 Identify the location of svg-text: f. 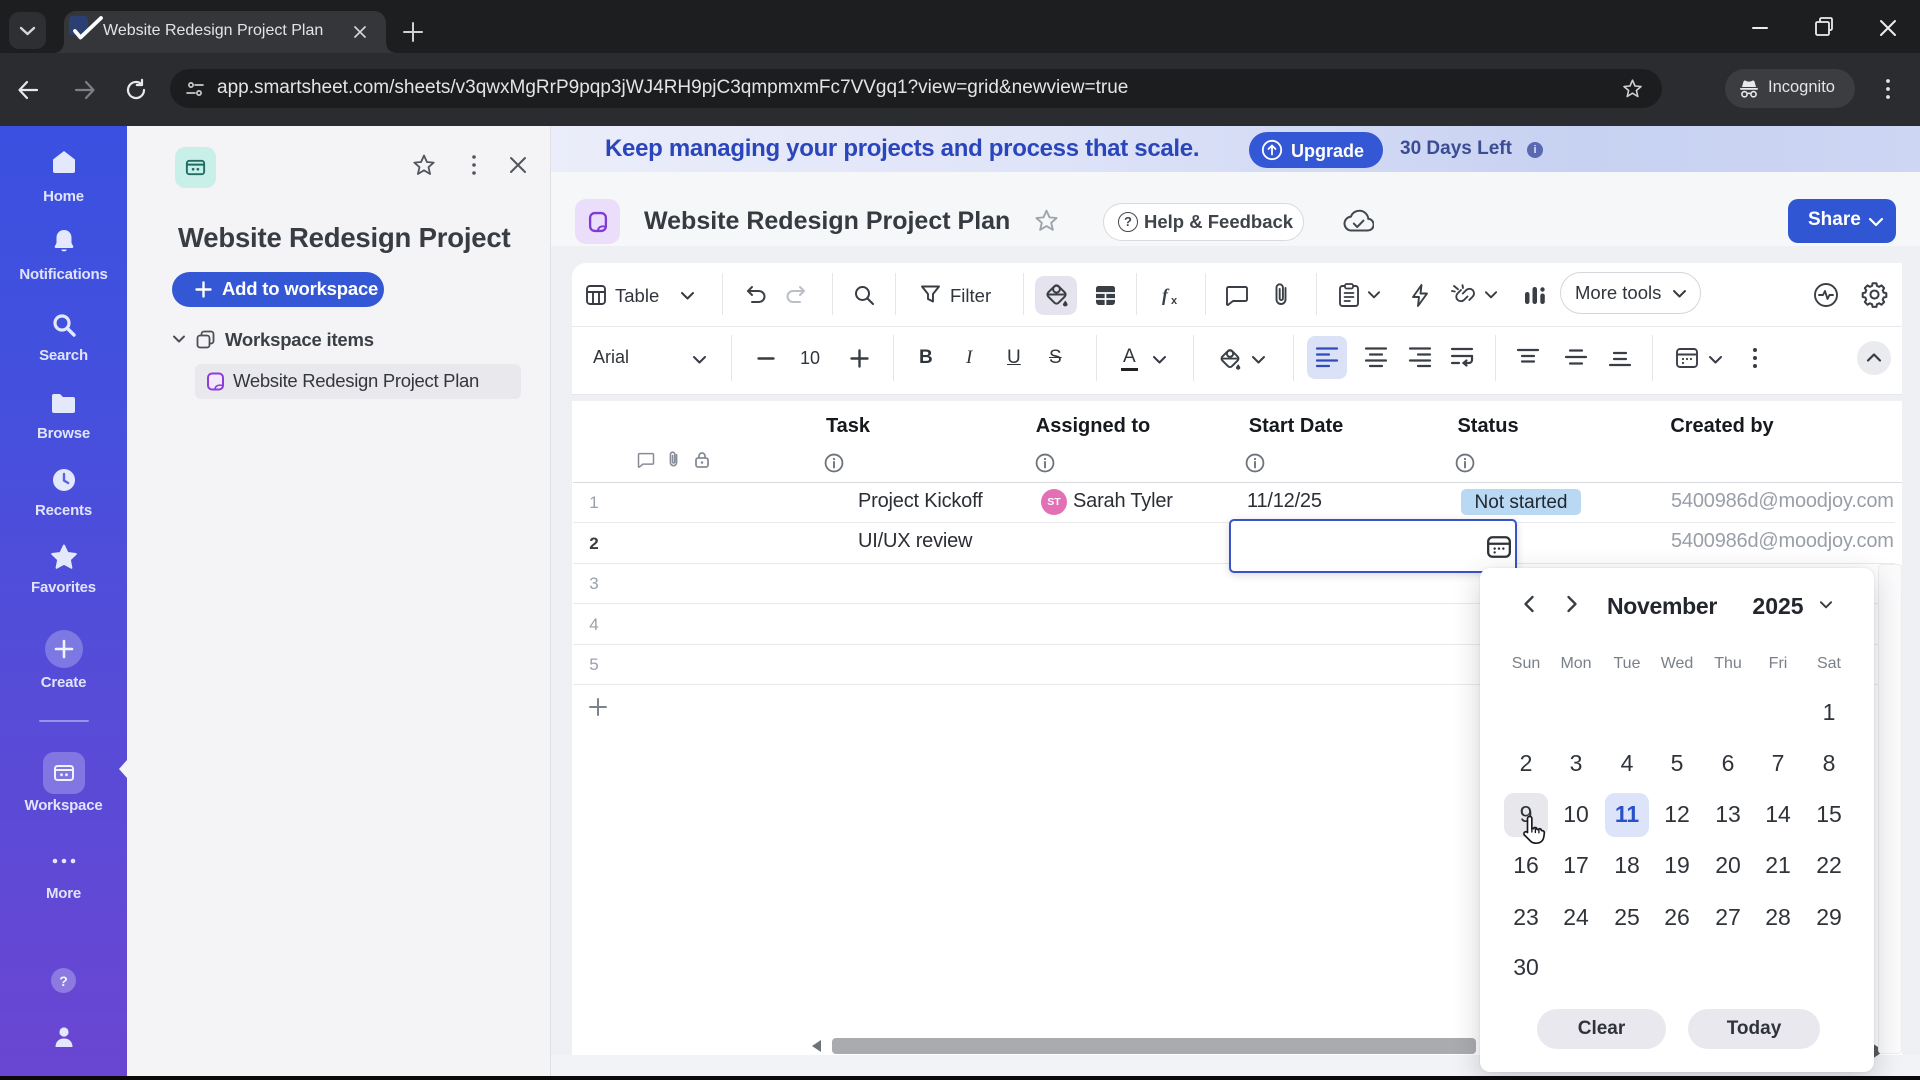
(1166, 295).